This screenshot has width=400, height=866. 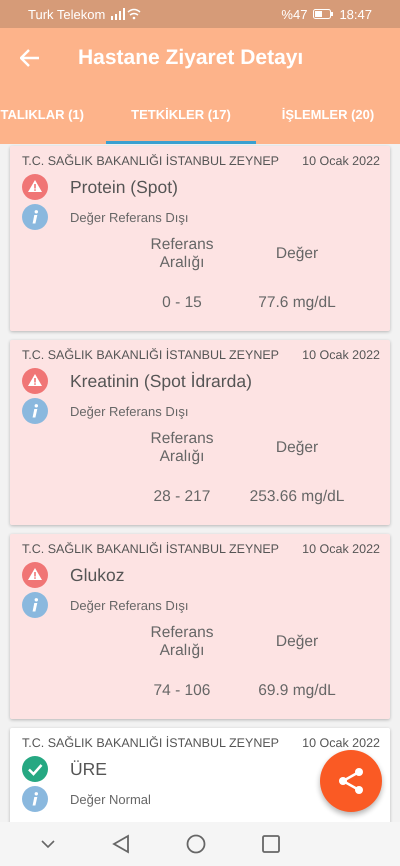 I want to click on test-name: Kreatinin (Spot İdrarda), so click(x=161, y=381).